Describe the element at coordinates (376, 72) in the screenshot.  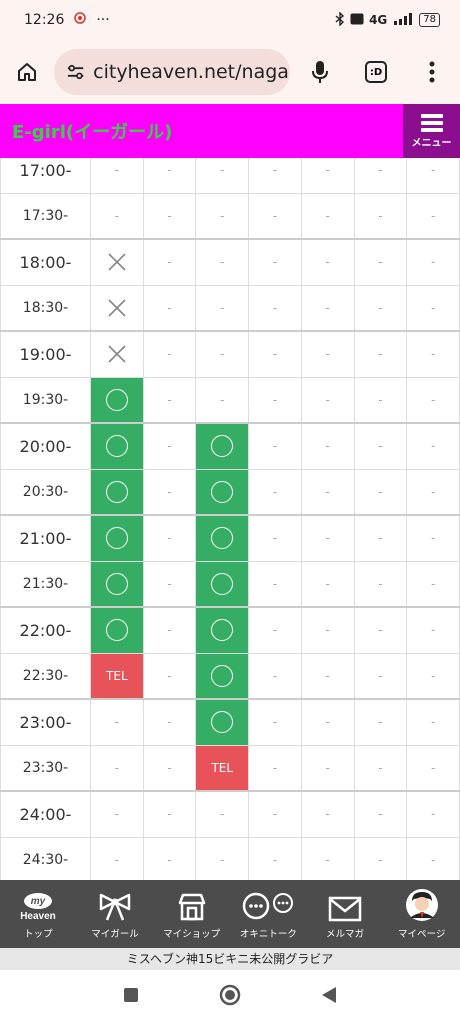
I see `tab-switcher-button: :D` at that location.